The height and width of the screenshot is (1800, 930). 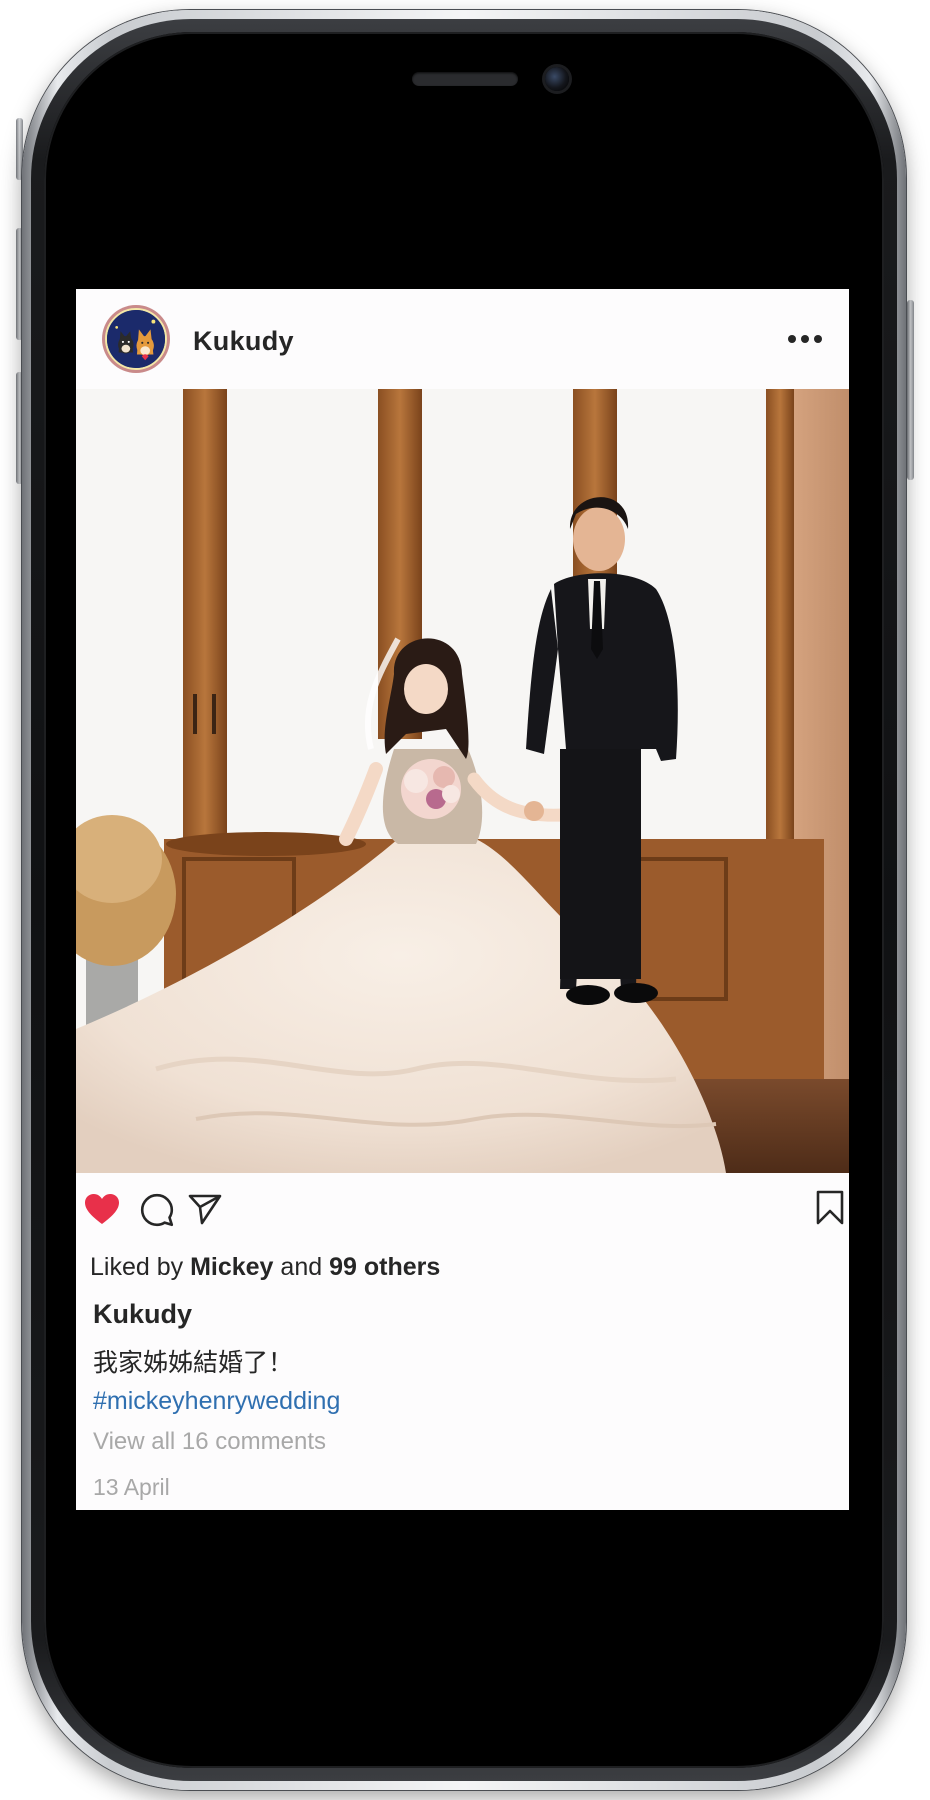 What do you see at coordinates (471, 1401) in the screenshot?
I see `hashtag-link: #mickeyhenrywedding` at bounding box center [471, 1401].